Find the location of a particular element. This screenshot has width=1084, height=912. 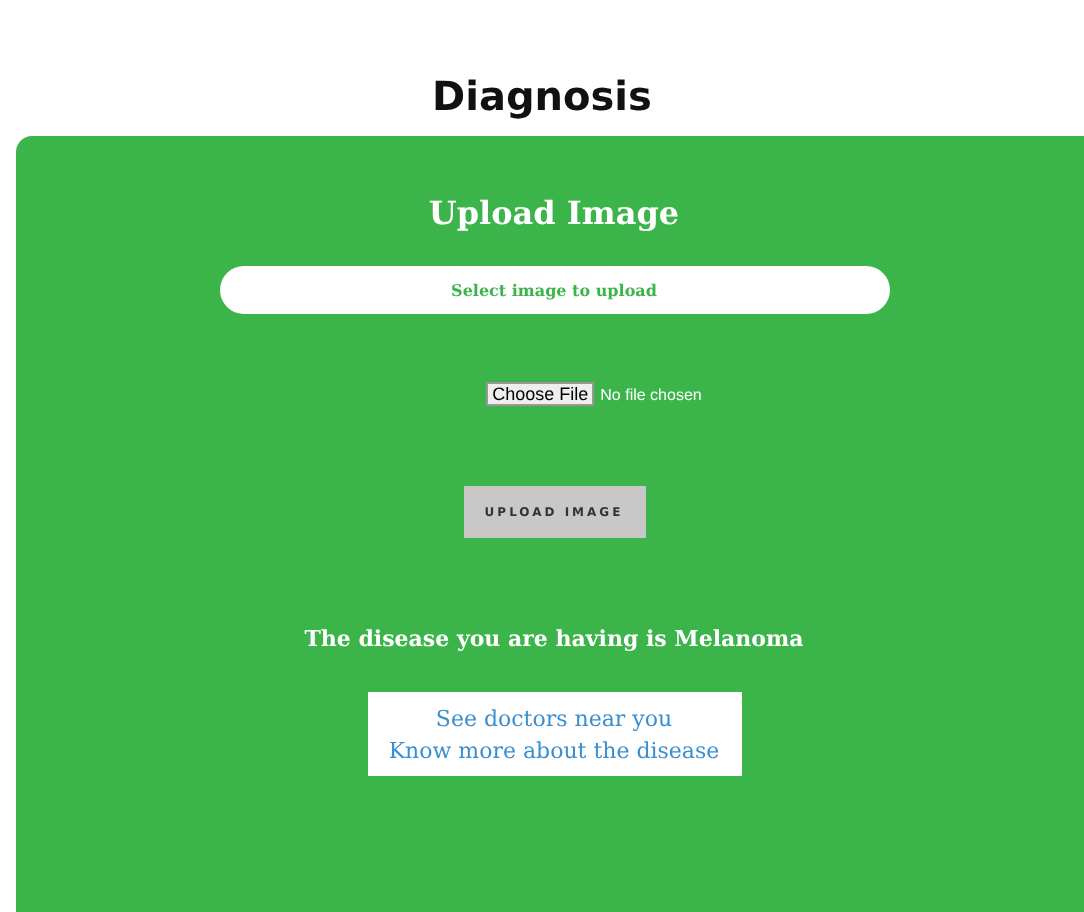

input-field: Select image to upload is located at coordinates (554, 290).